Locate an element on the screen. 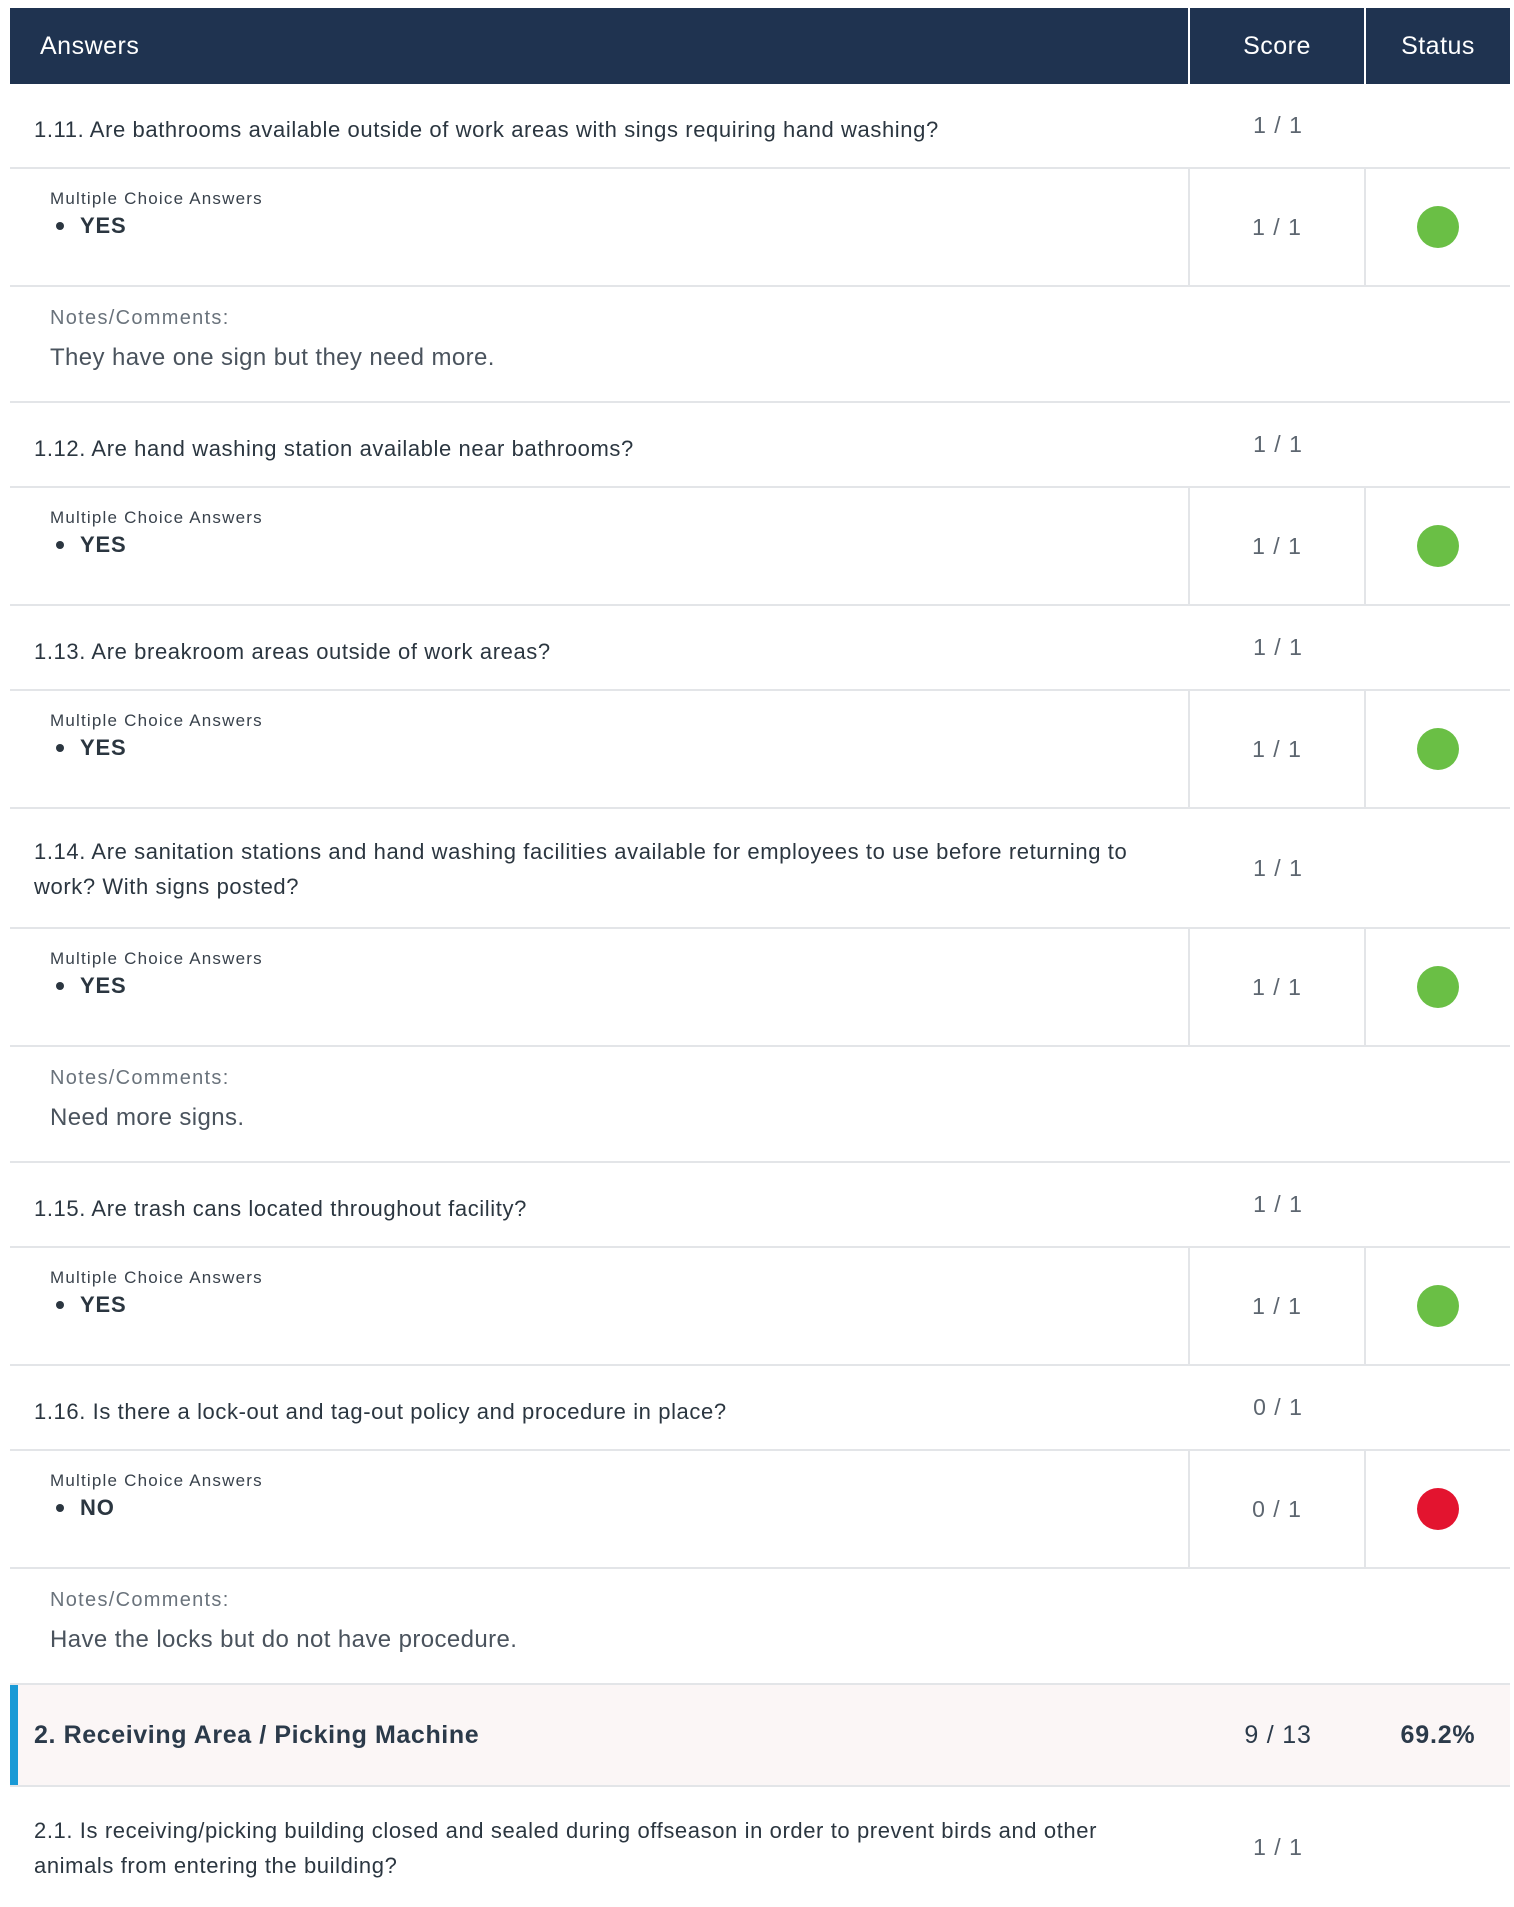 The height and width of the screenshot is (1907, 1514). section-score: 9 / 13 is located at coordinates (1278, 1734).